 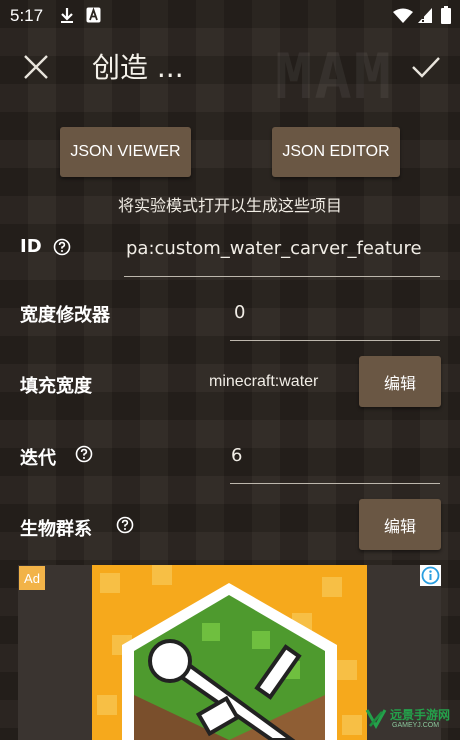 What do you see at coordinates (31, 246) in the screenshot?
I see `id-label: ID` at bounding box center [31, 246].